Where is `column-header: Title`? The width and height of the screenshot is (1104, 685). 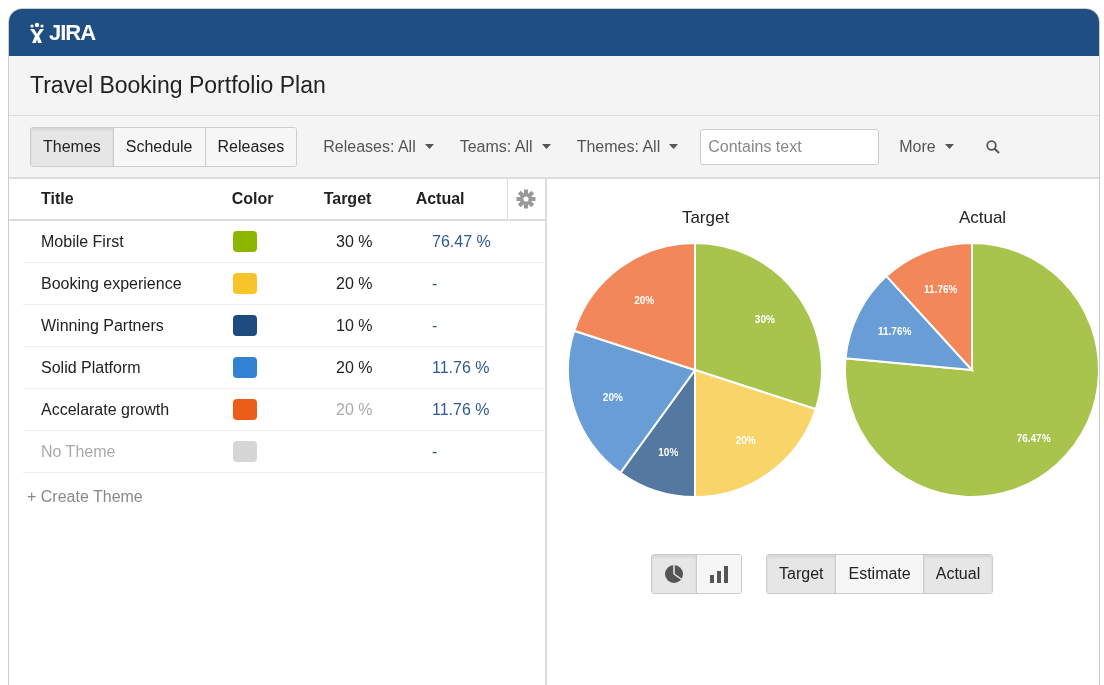 column-header: Title is located at coordinates (57, 198).